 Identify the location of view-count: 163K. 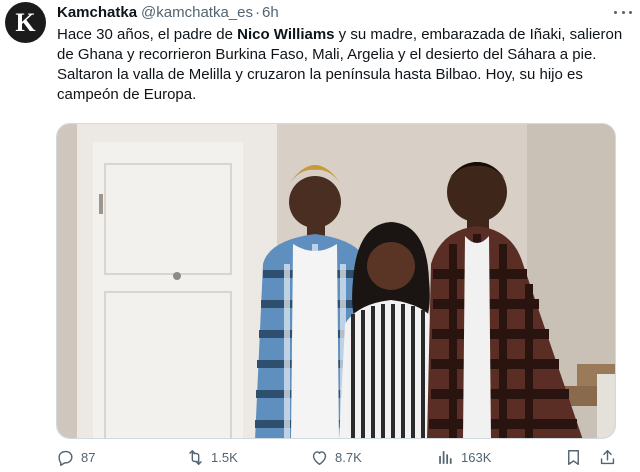
(476, 457).